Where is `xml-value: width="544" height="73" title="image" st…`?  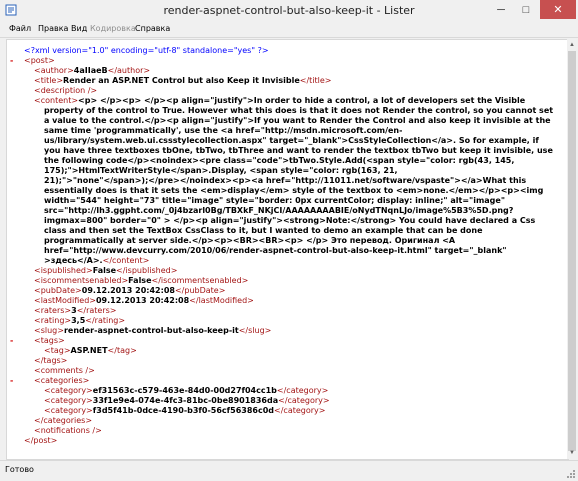
xml-value: width="544" height="73" title="image" st… is located at coordinates (274, 200).